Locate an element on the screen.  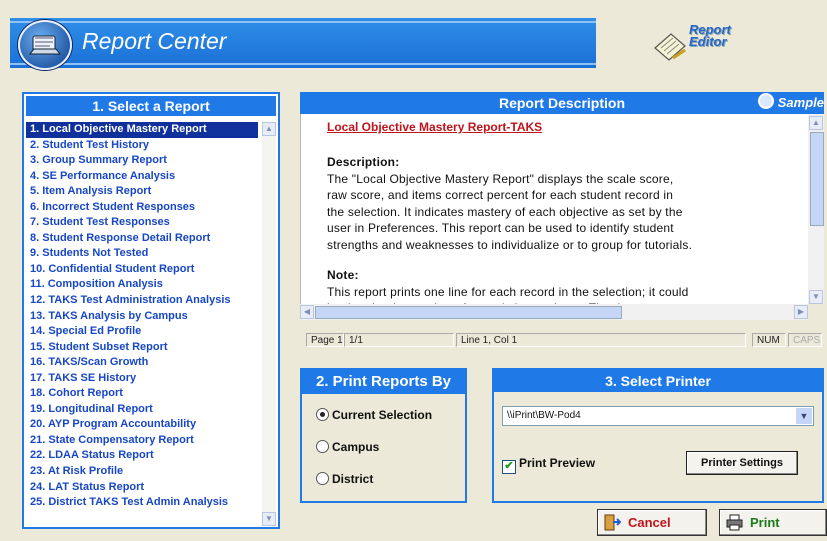
radio-campus: Campus is located at coordinates (347, 447).